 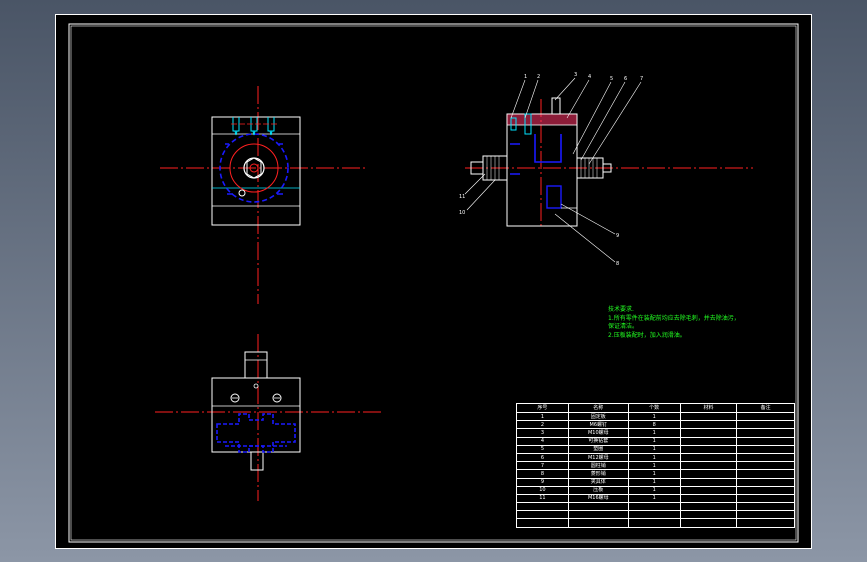 I want to click on table-cell: 11, so click(x=542, y=498).